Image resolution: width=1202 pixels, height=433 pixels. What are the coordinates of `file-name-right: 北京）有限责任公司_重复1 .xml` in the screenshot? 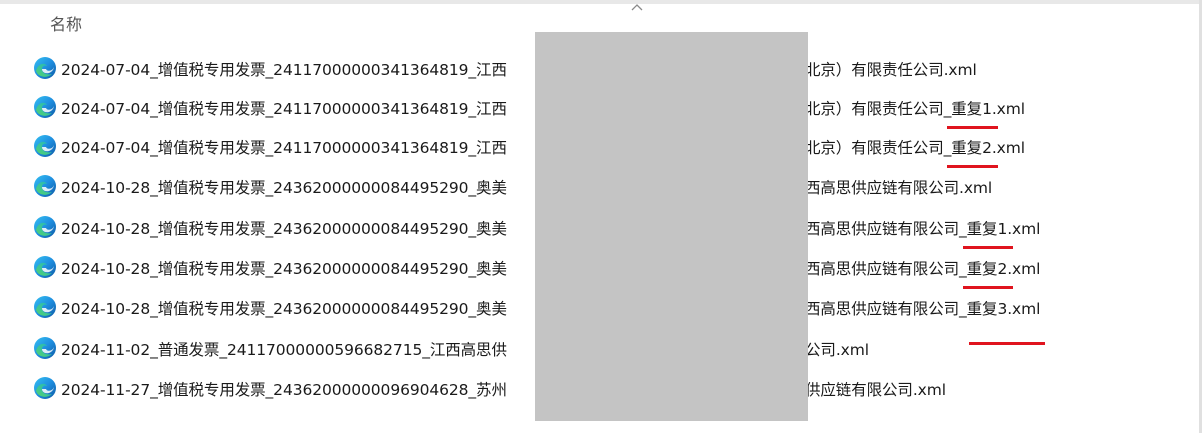 It's located at (915, 113).